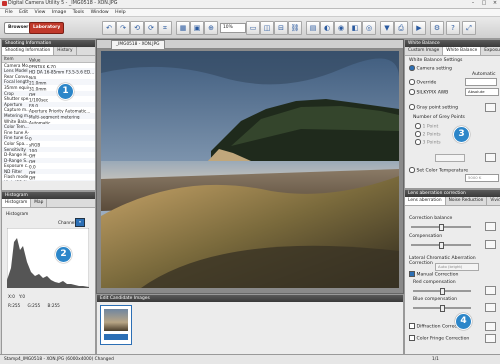 This screenshot has width=500, height=364. I want to click on menu-image: Image, so click(59, 12).